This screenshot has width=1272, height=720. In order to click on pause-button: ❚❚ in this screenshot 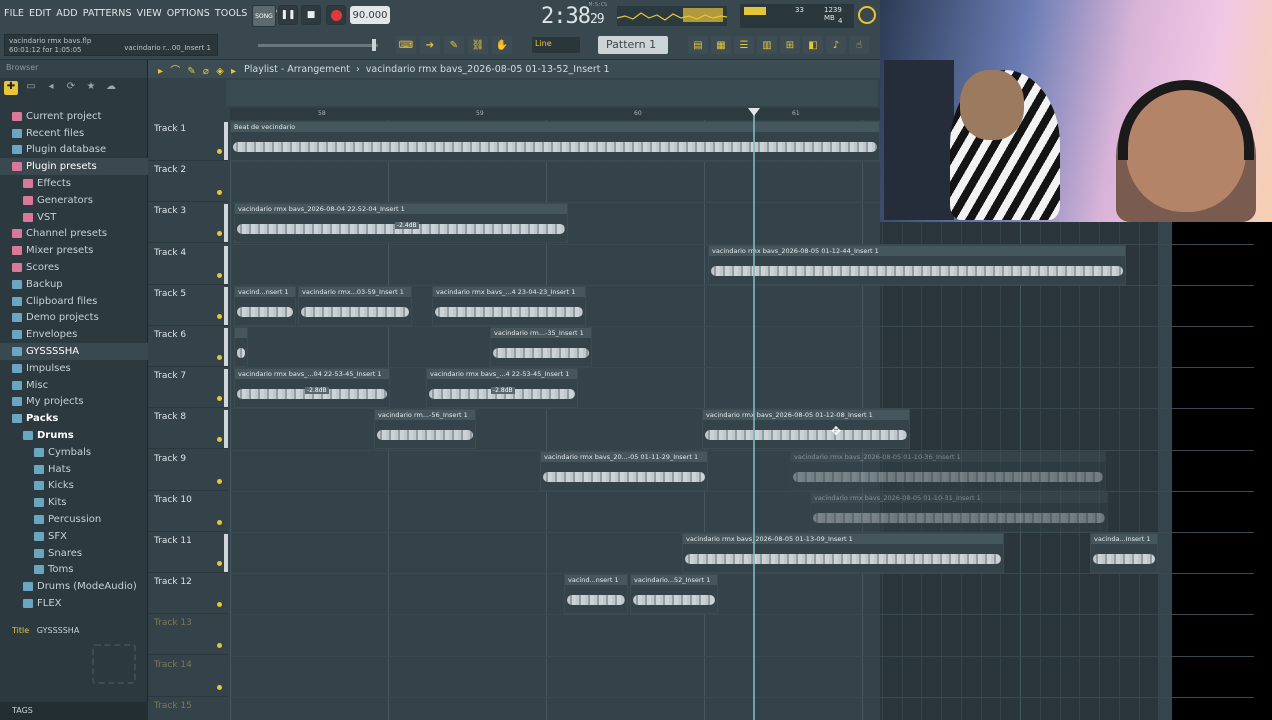, I will do `click(288, 15)`.